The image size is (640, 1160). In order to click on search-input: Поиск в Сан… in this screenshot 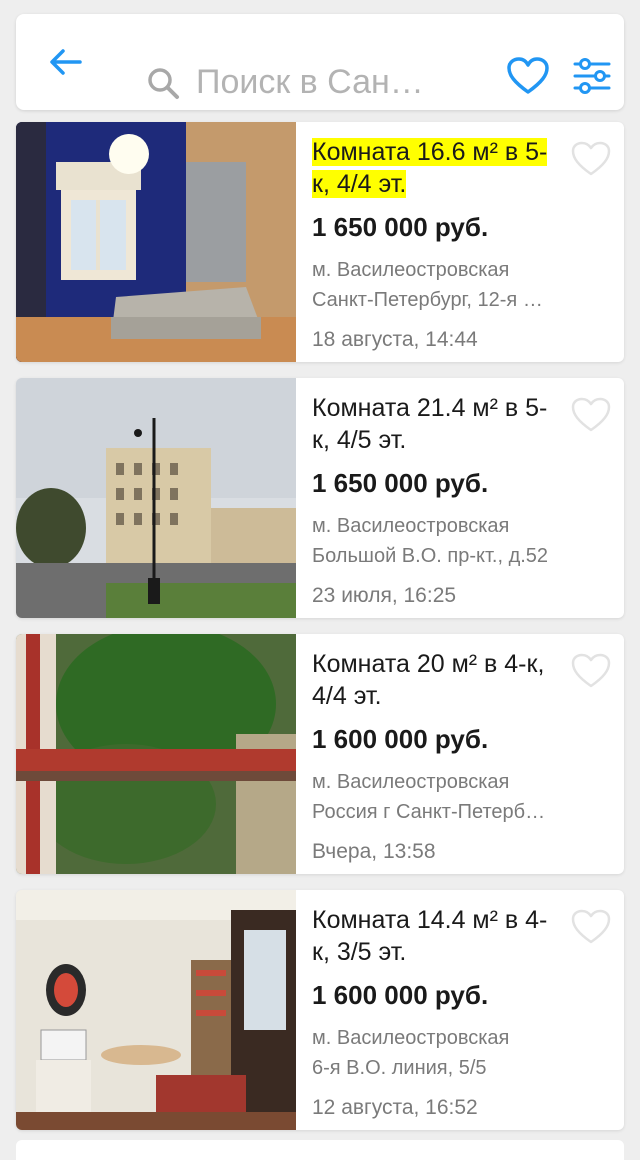, I will do `click(336, 82)`.